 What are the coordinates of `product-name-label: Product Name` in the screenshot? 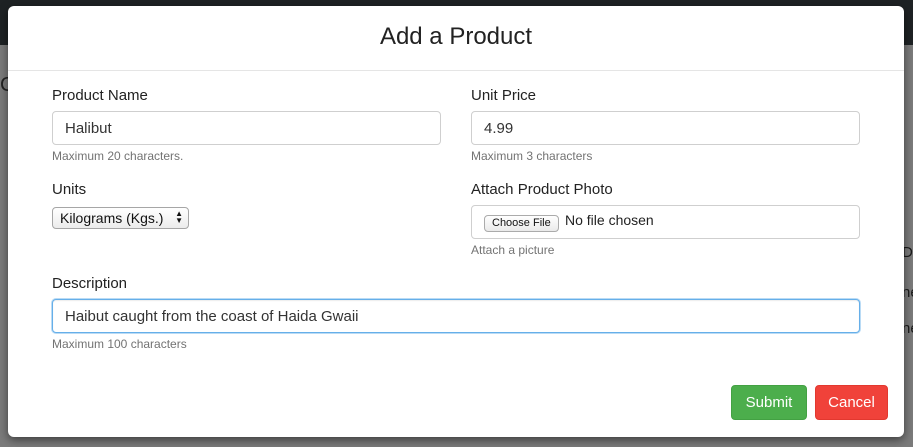 It's located at (100, 95).